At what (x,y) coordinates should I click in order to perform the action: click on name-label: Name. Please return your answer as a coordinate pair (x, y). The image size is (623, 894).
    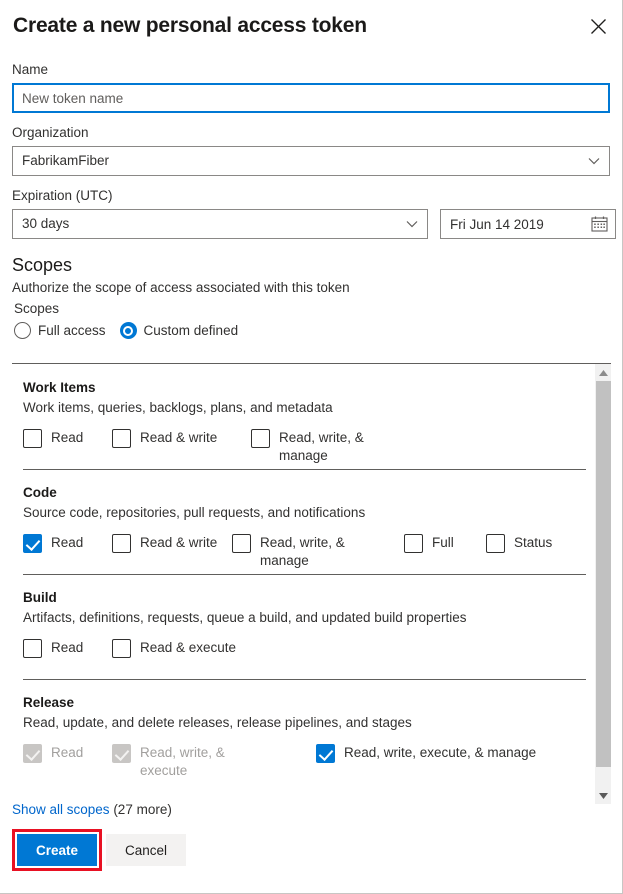
    Looking at the image, I should click on (30, 69).